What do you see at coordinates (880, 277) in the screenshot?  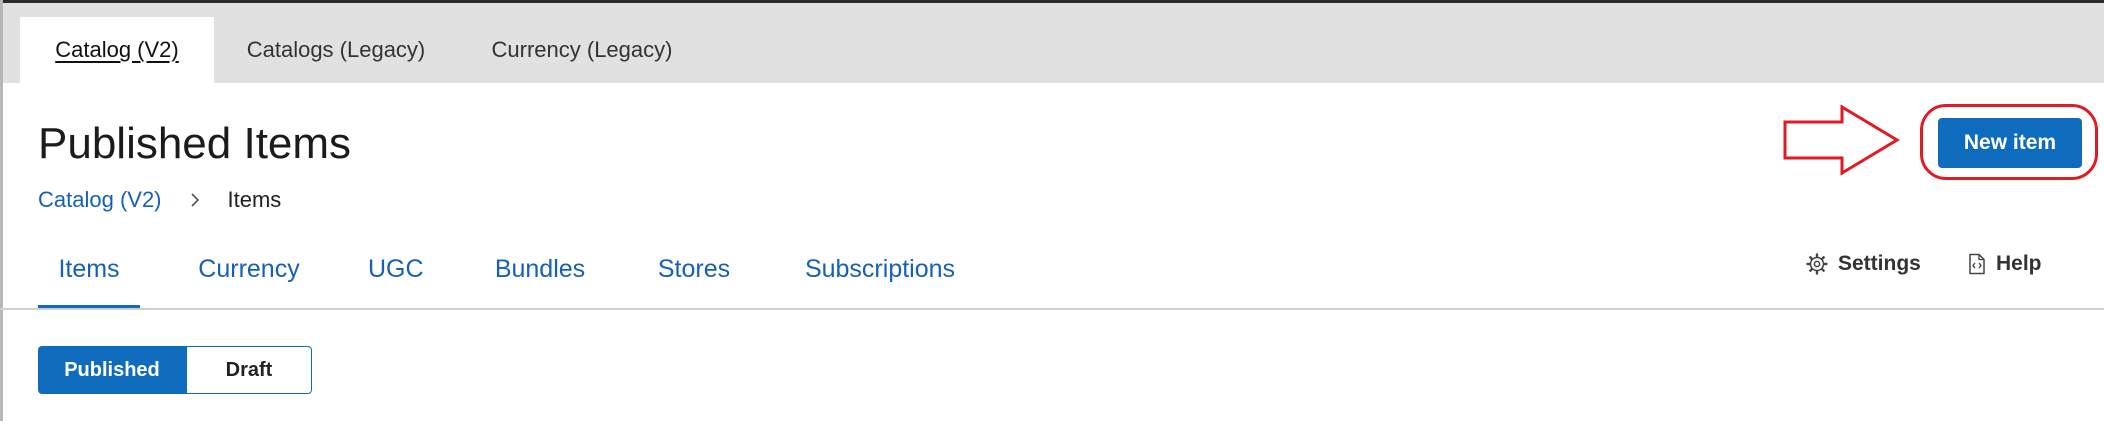 I see `tab-subscriptions: Subscriptions` at bounding box center [880, 277].